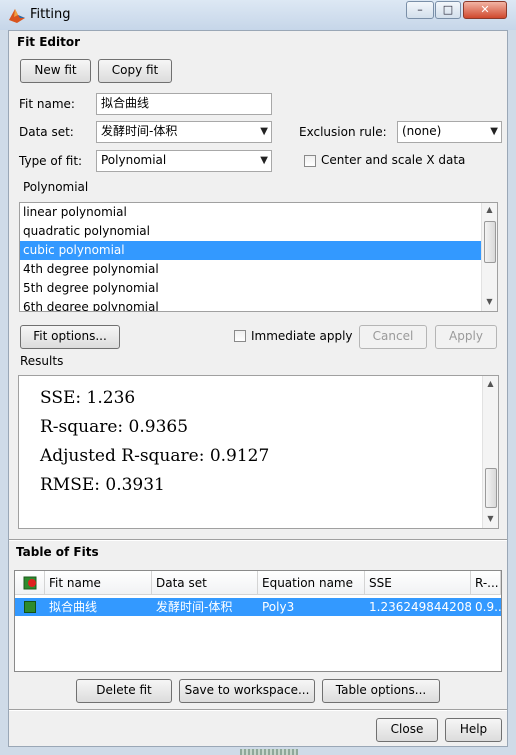 This screenshot has width=516, height=755. What do you see at coordinates (134, 160) in the screenshot?
I see `type-of-fit-value: Polynomial` at bounding box center [134, 160].